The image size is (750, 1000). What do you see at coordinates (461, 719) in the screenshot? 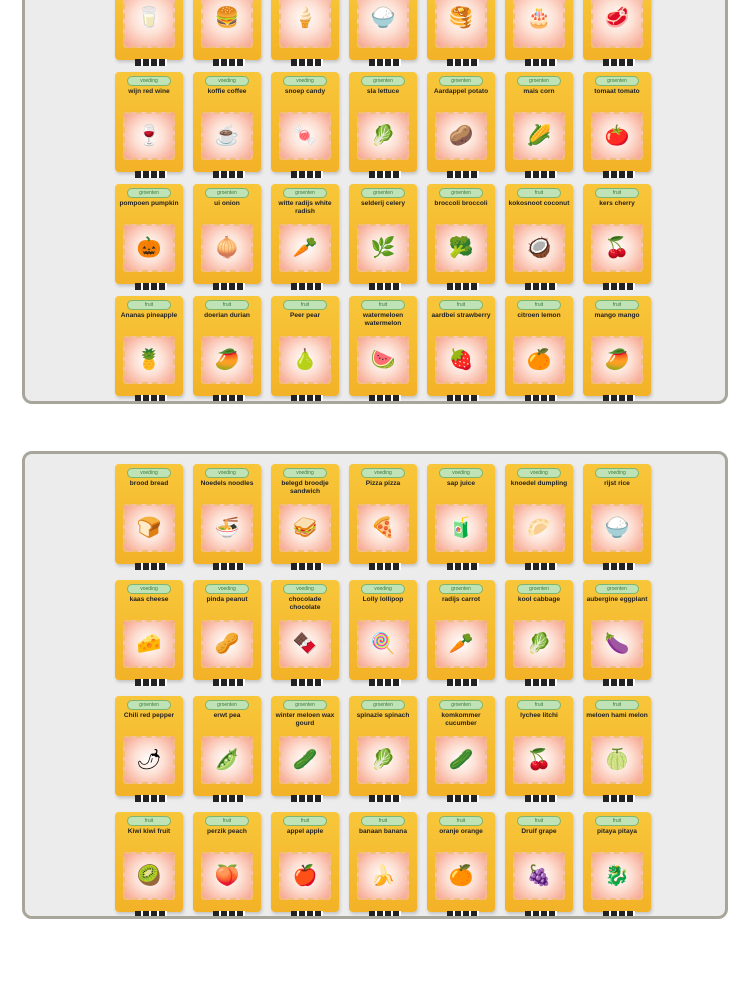
I see `card-word: komkommer cucumber` at bounding box center [461, 719].